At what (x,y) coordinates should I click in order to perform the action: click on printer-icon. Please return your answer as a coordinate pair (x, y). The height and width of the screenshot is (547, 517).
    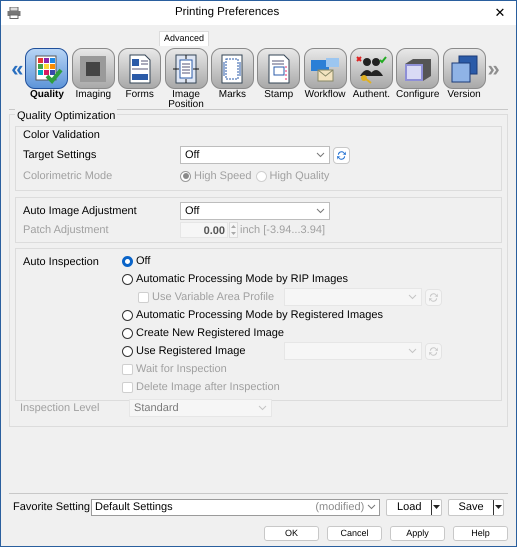
    Looking at the image, I should click on (14, 13).